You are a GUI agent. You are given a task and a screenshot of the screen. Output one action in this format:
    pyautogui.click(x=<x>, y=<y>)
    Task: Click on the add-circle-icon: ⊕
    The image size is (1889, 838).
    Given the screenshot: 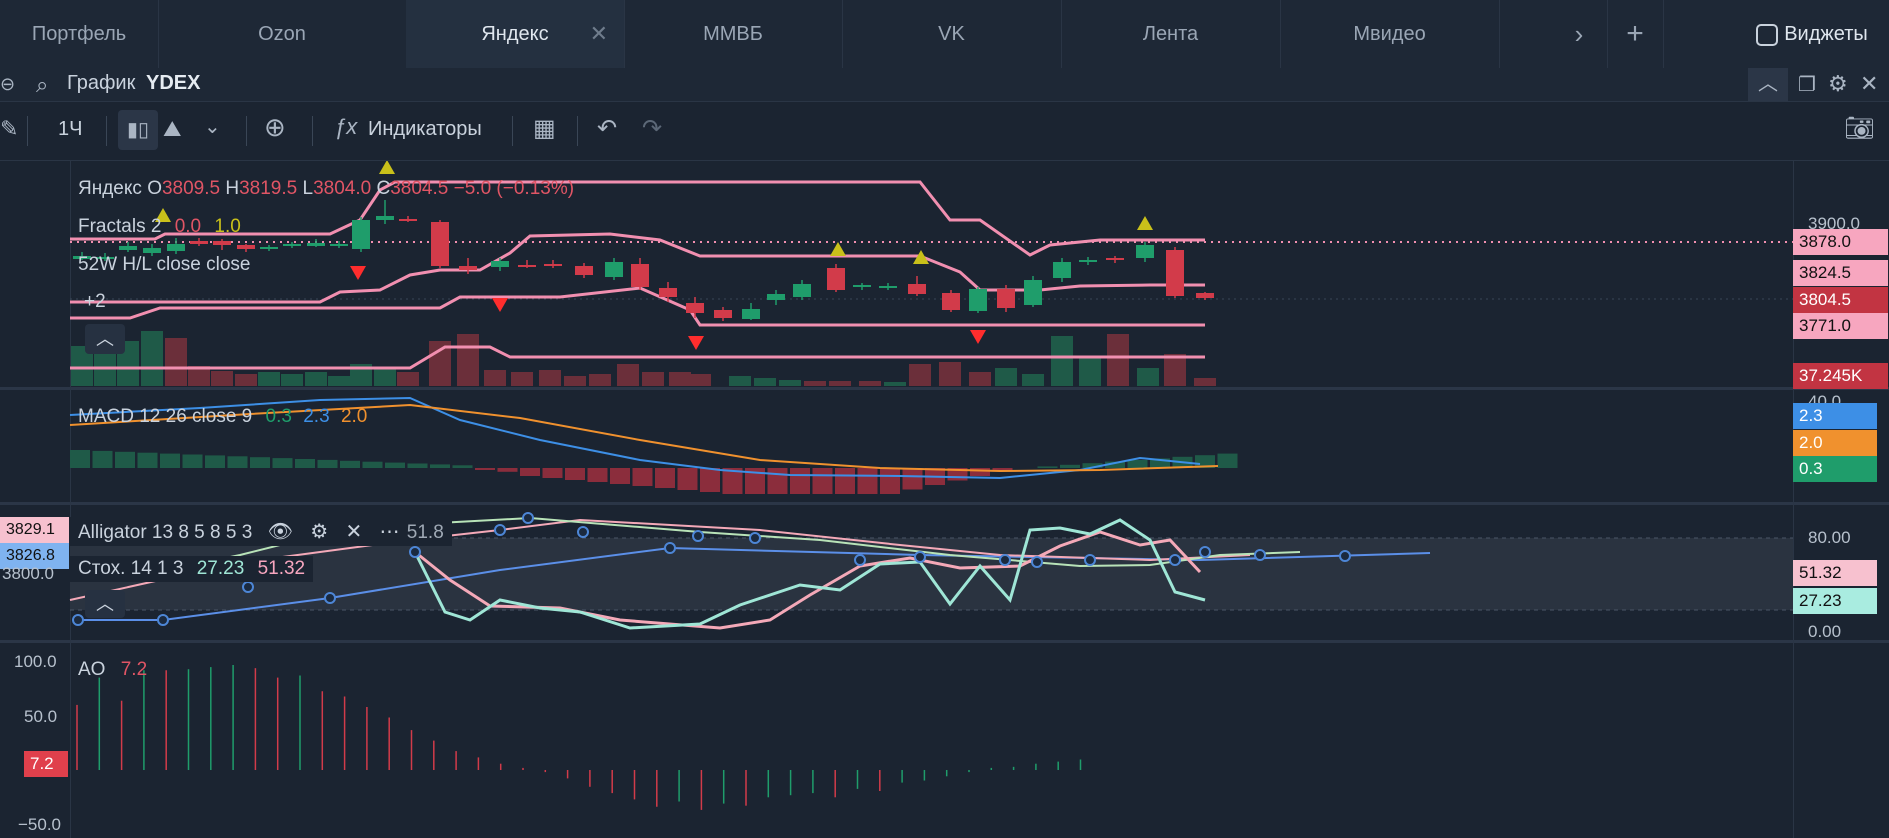 What is the action you would take?
    pyautogui.click(x=275, y=127)
    